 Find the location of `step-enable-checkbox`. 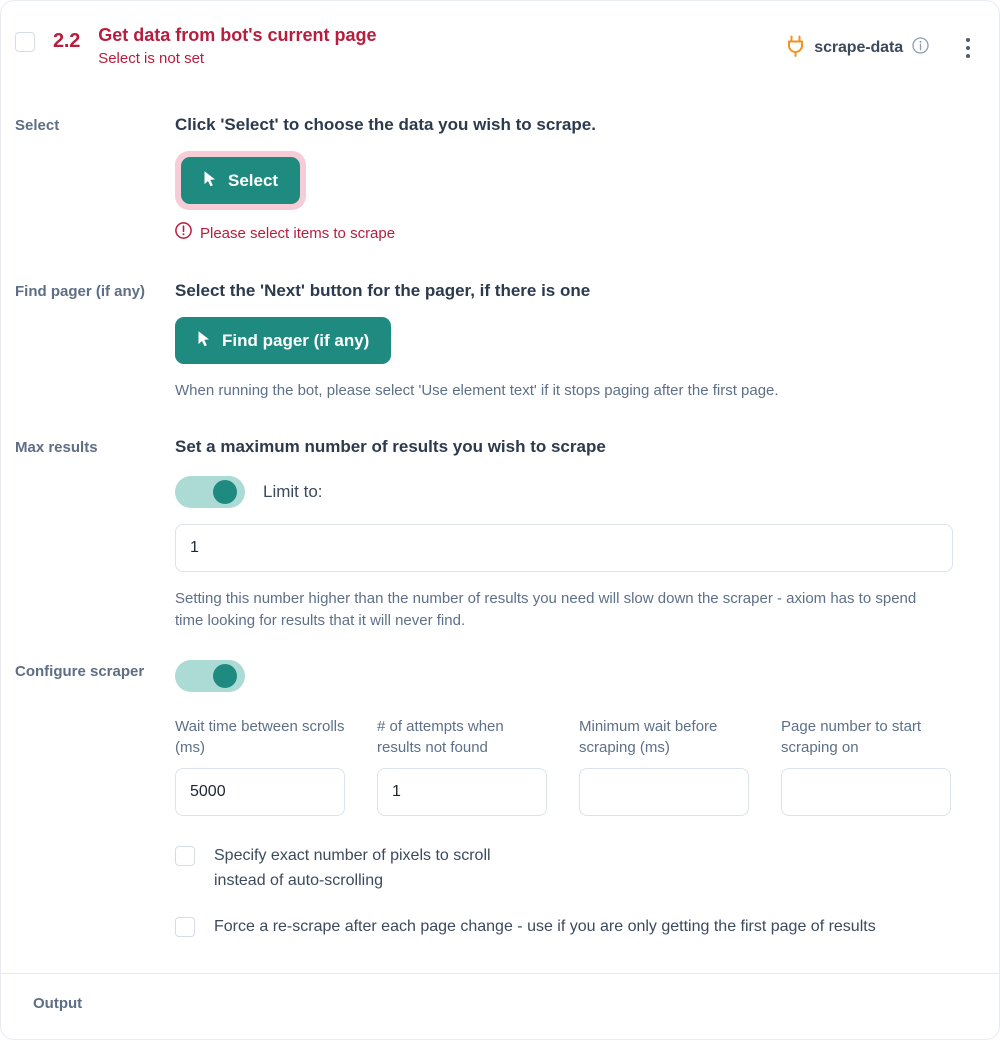

step-enable-checkbox is located at coordinates (25, 42).